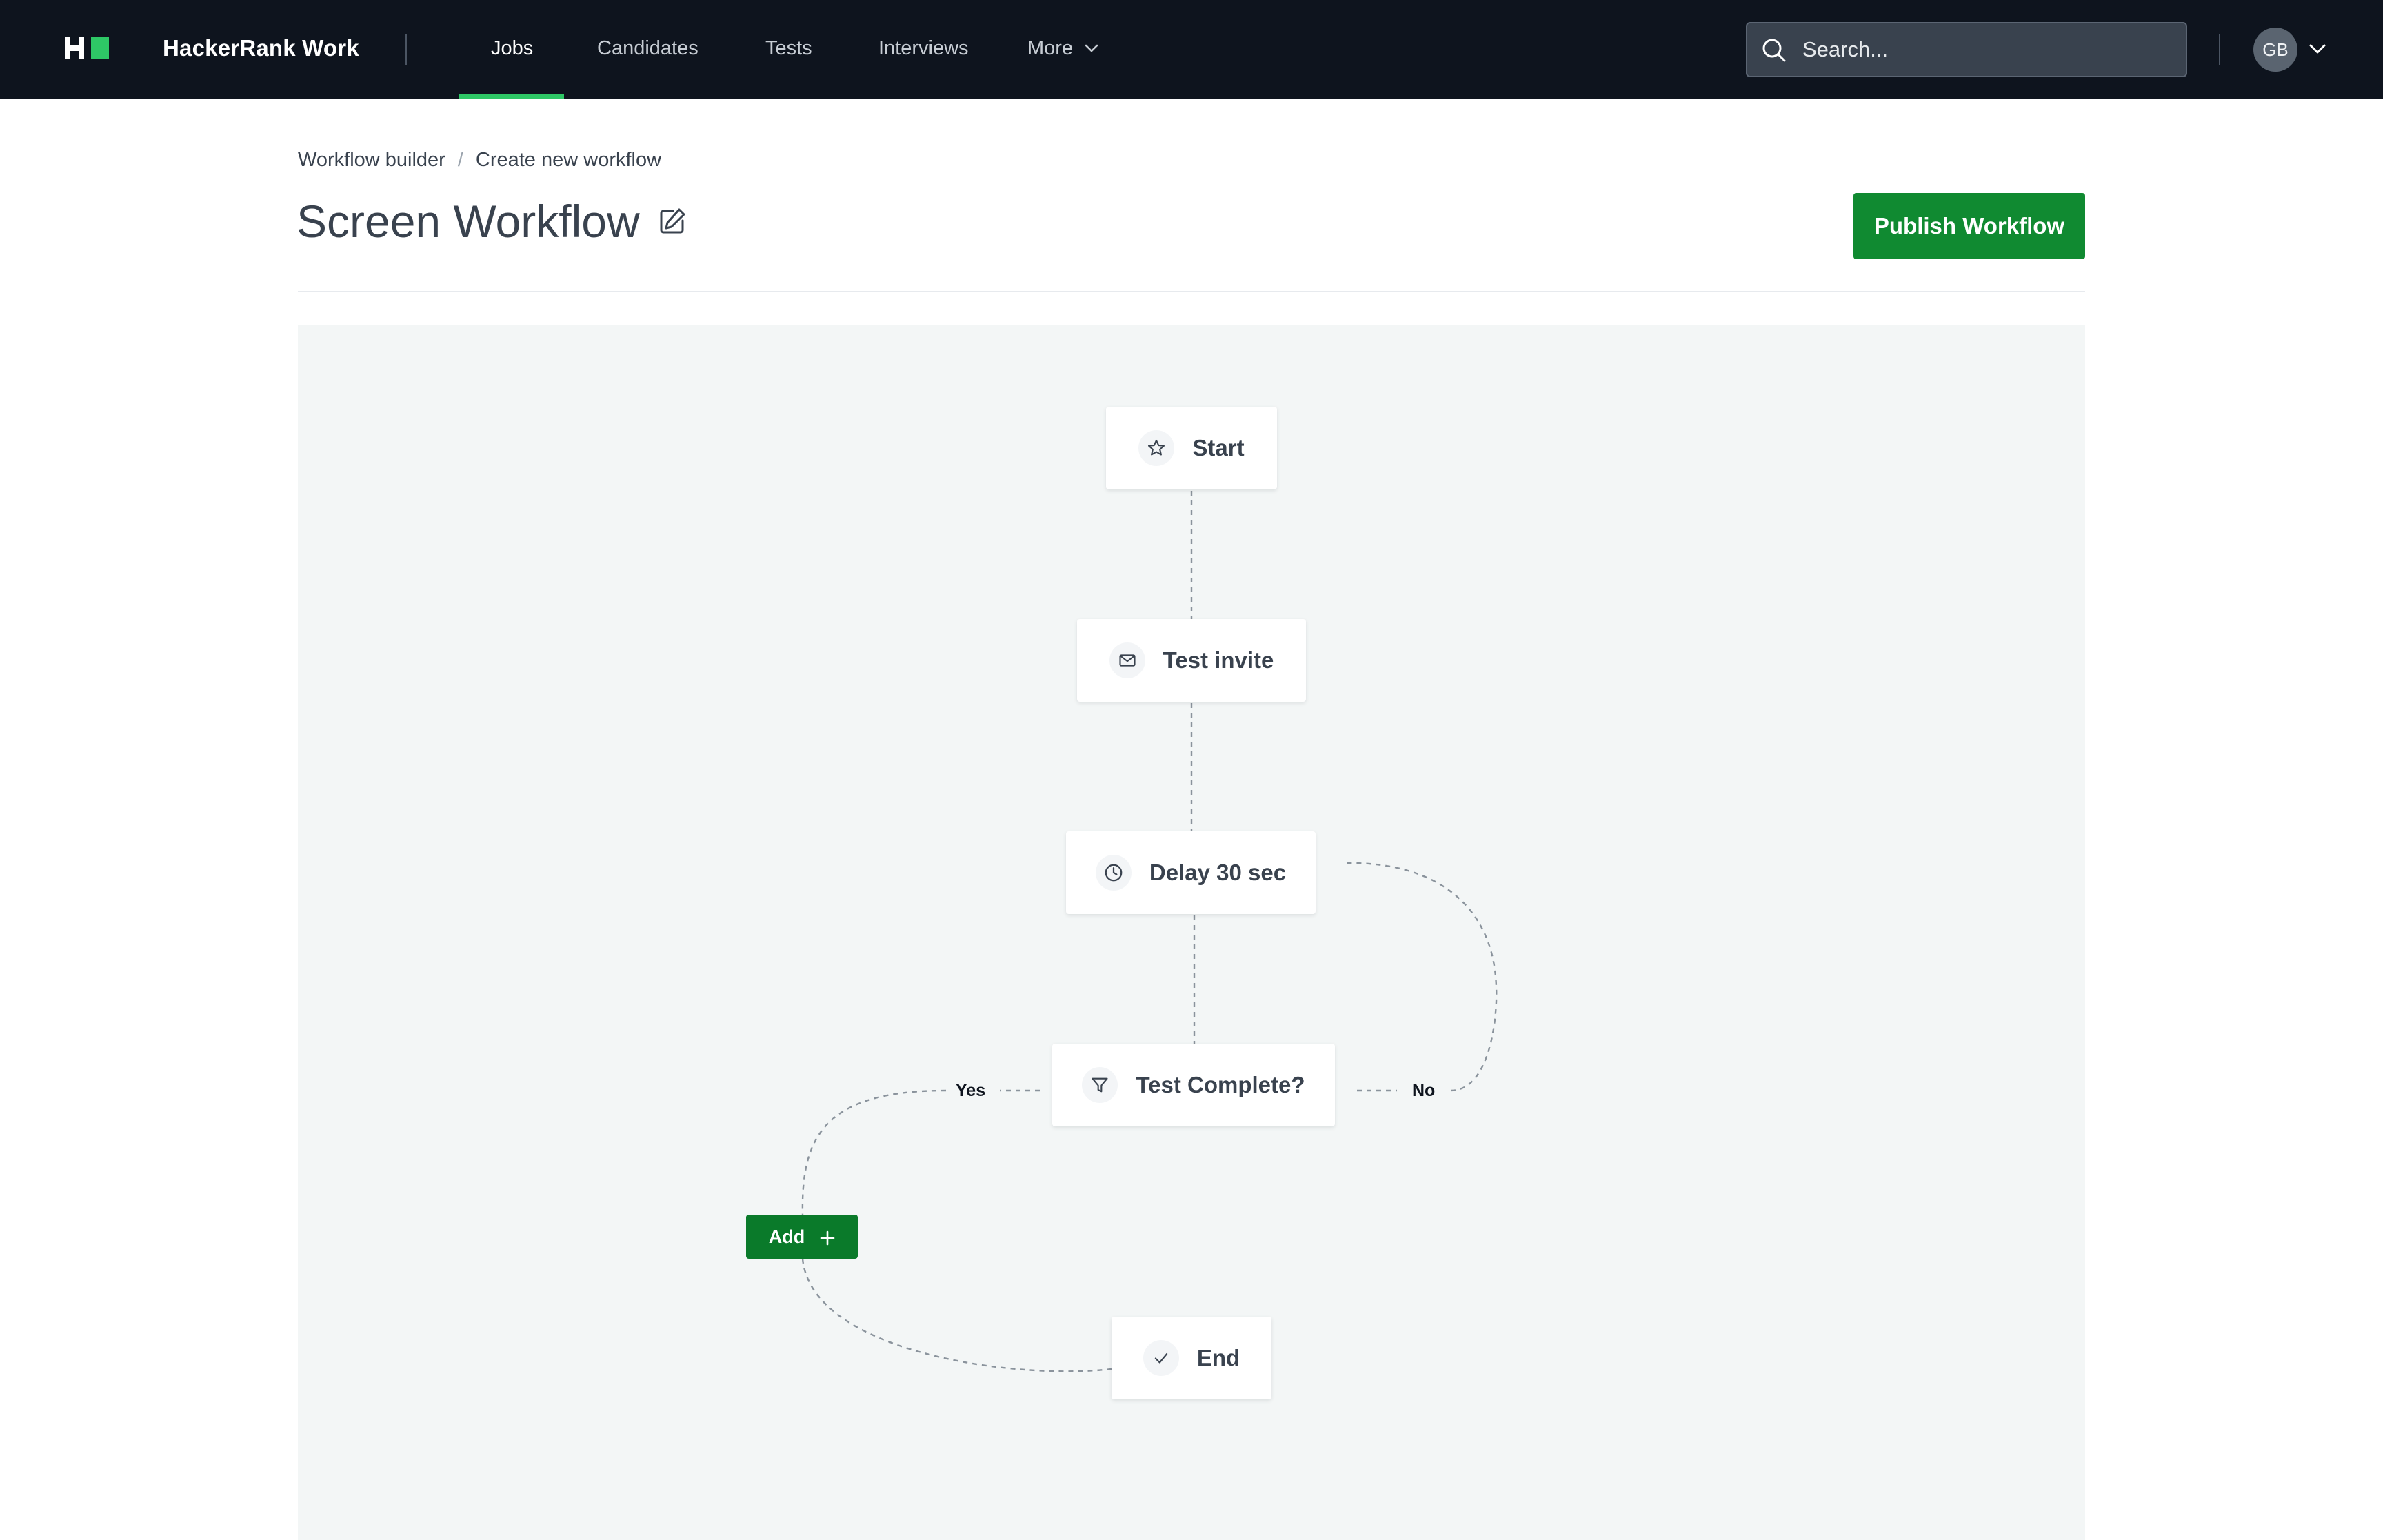 The height and width of the screenshot is (1540, 2383). What do you see at coordinates (468, 222) in the screenshot?
I see `page-title: Screen Workflow` at bounding box center [468, 222].